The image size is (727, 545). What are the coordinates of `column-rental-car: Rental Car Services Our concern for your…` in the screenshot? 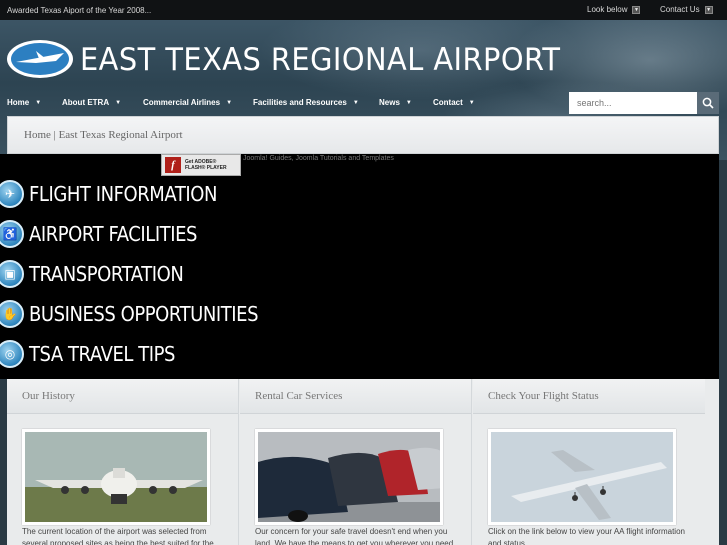 It's located at (356, 462).